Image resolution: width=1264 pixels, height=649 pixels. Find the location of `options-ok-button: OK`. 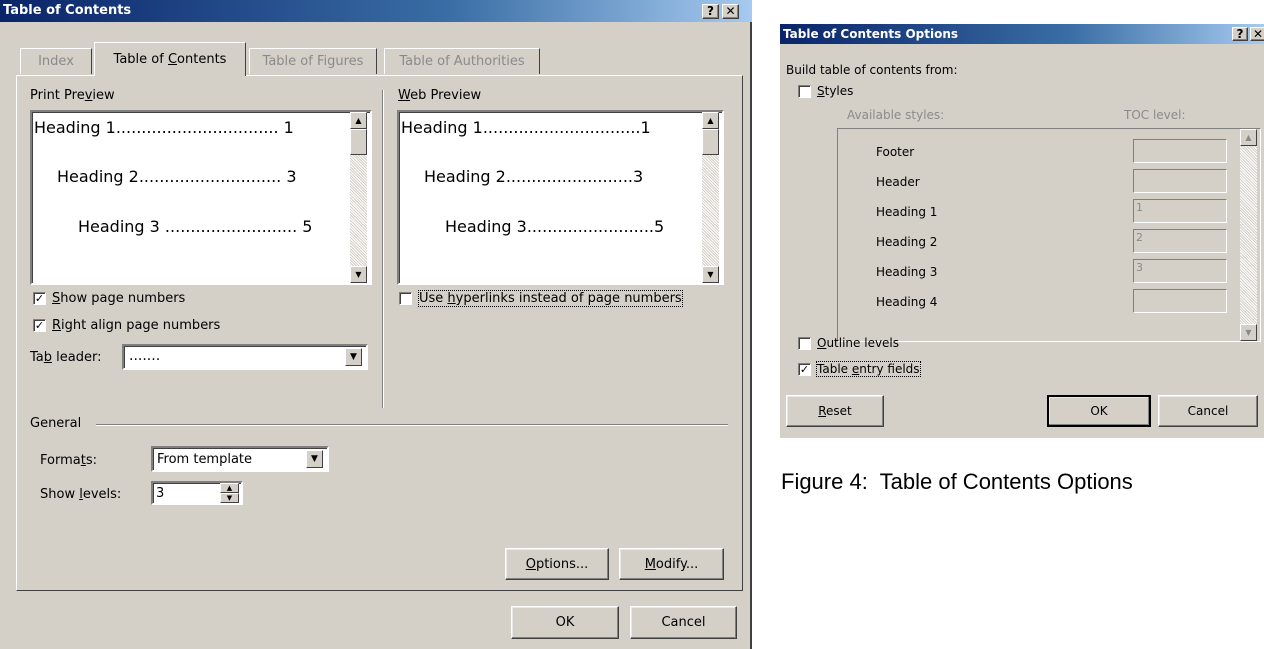

options-ok-button: OK is located at coordinates (1099, 411).